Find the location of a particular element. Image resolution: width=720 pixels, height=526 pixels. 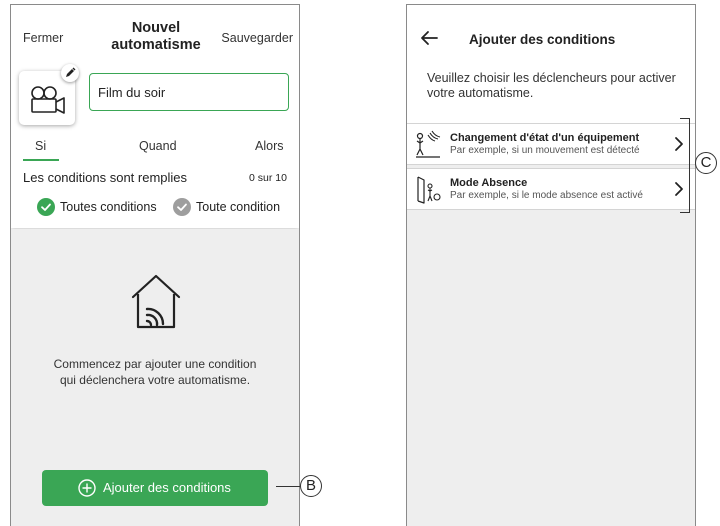

empty-state-line2: qui déclenchera votre automatisme. is located at coordinates (155, 380).